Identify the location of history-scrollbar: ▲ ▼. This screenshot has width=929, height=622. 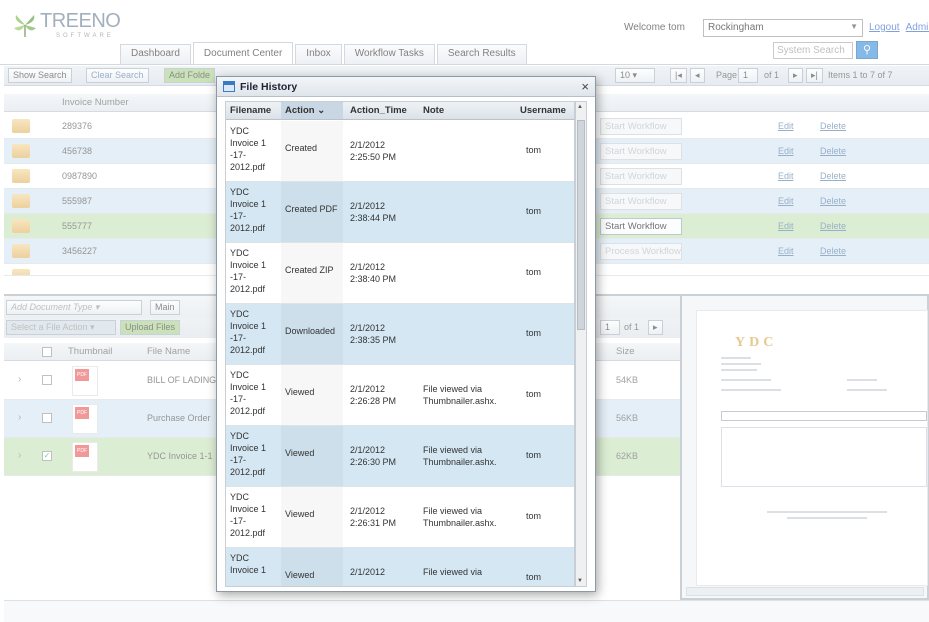
(581, 344).